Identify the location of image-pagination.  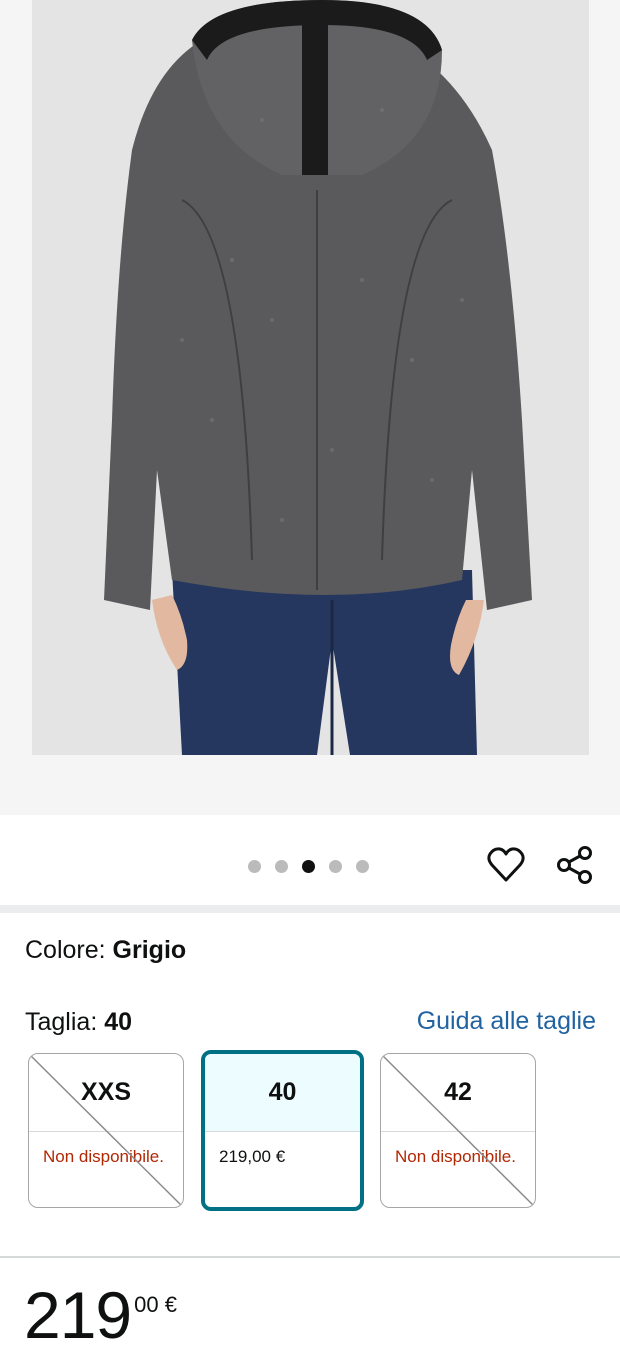
(308, 866).